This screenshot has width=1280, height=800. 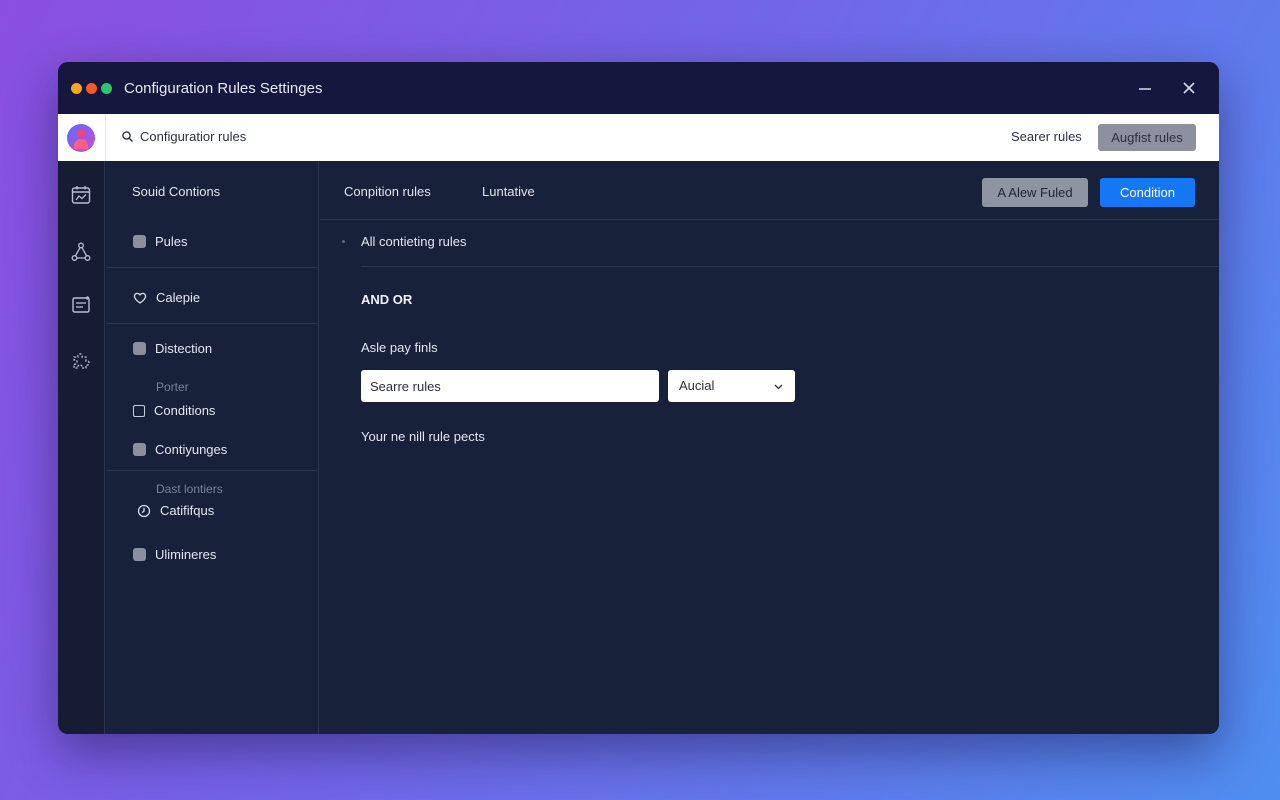 What do you see at coordinates (1147, 137) in the screenshot?
I see `adjust-rules-button: Augfist rules` at bounding box center [1147, 137].